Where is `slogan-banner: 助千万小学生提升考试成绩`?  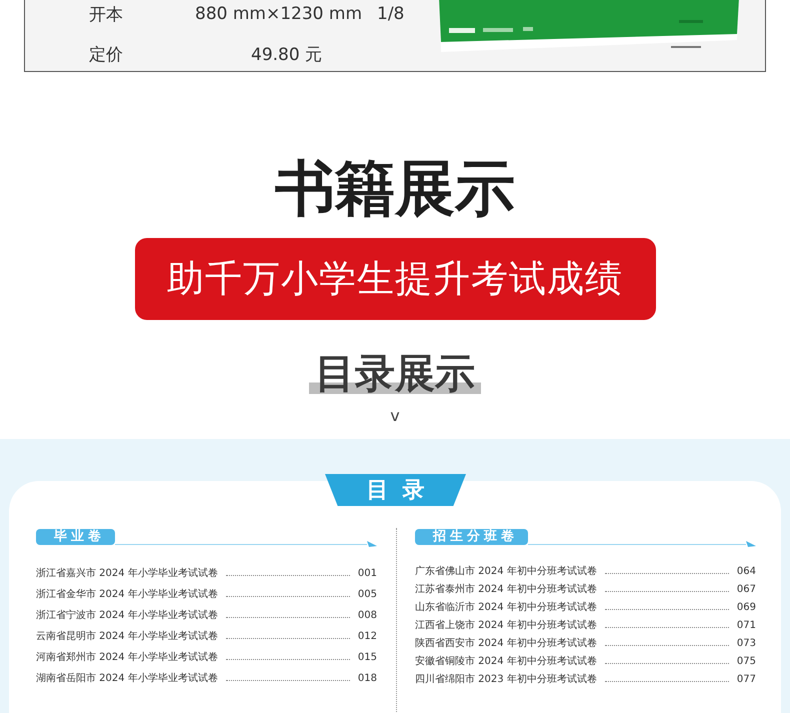 slogan-banner: 助千万小学生提升考试成绩 is located at coordinates (395, 279).